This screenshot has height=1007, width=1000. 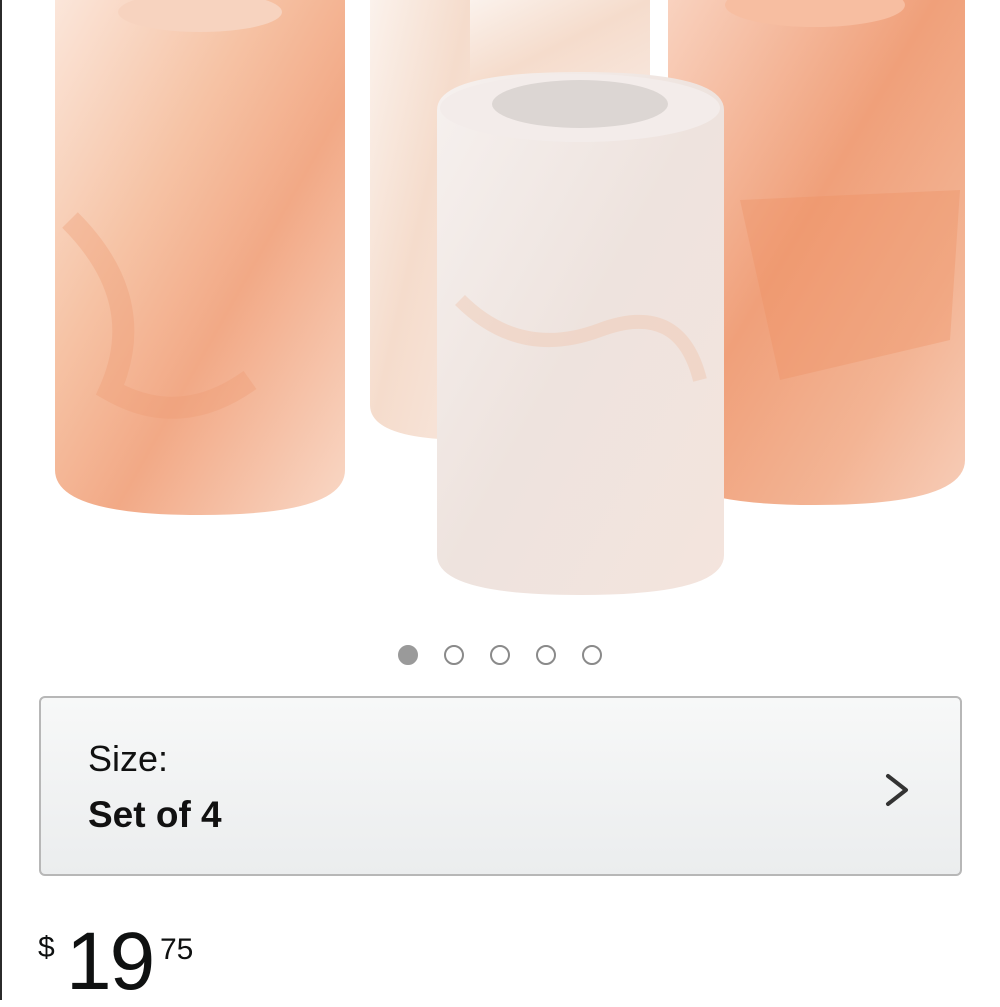 I want to click on salt-glass-back-left, so click(x=200, y=257).